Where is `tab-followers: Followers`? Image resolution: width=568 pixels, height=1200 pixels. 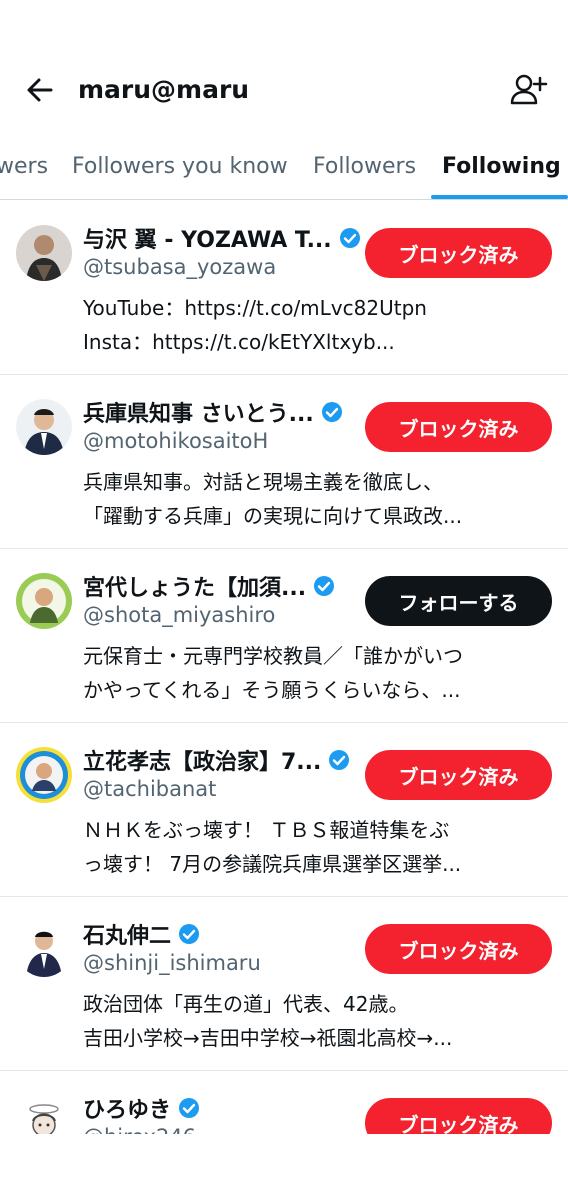
tab-followers: Followers is located at coordinates (364, 167).